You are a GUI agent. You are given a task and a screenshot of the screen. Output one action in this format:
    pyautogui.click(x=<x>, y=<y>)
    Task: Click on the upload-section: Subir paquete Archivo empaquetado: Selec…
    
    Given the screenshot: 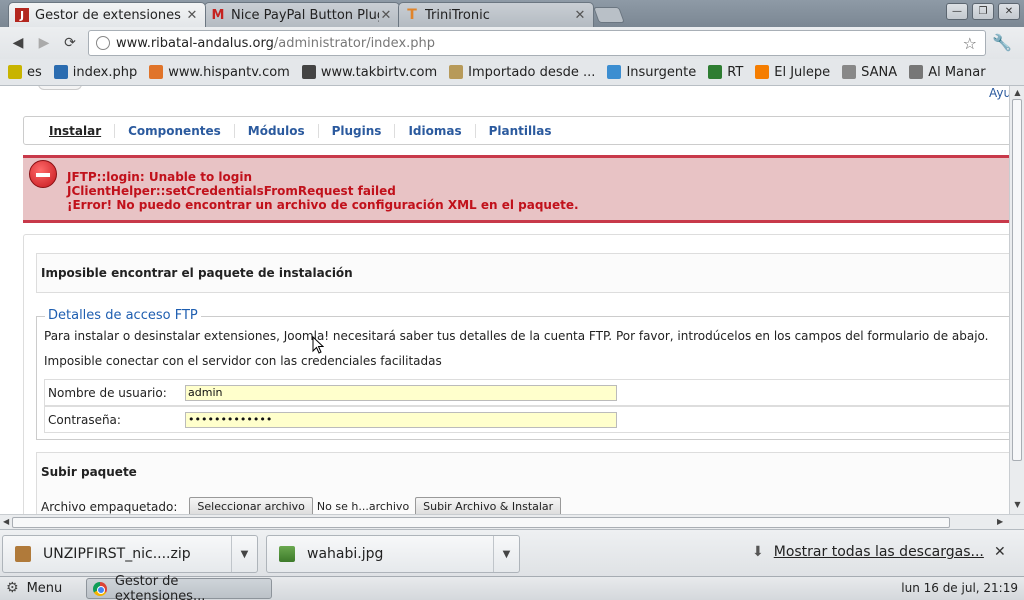 What is the action you would take?
    pyautogui.click(x=522, y=483)
    